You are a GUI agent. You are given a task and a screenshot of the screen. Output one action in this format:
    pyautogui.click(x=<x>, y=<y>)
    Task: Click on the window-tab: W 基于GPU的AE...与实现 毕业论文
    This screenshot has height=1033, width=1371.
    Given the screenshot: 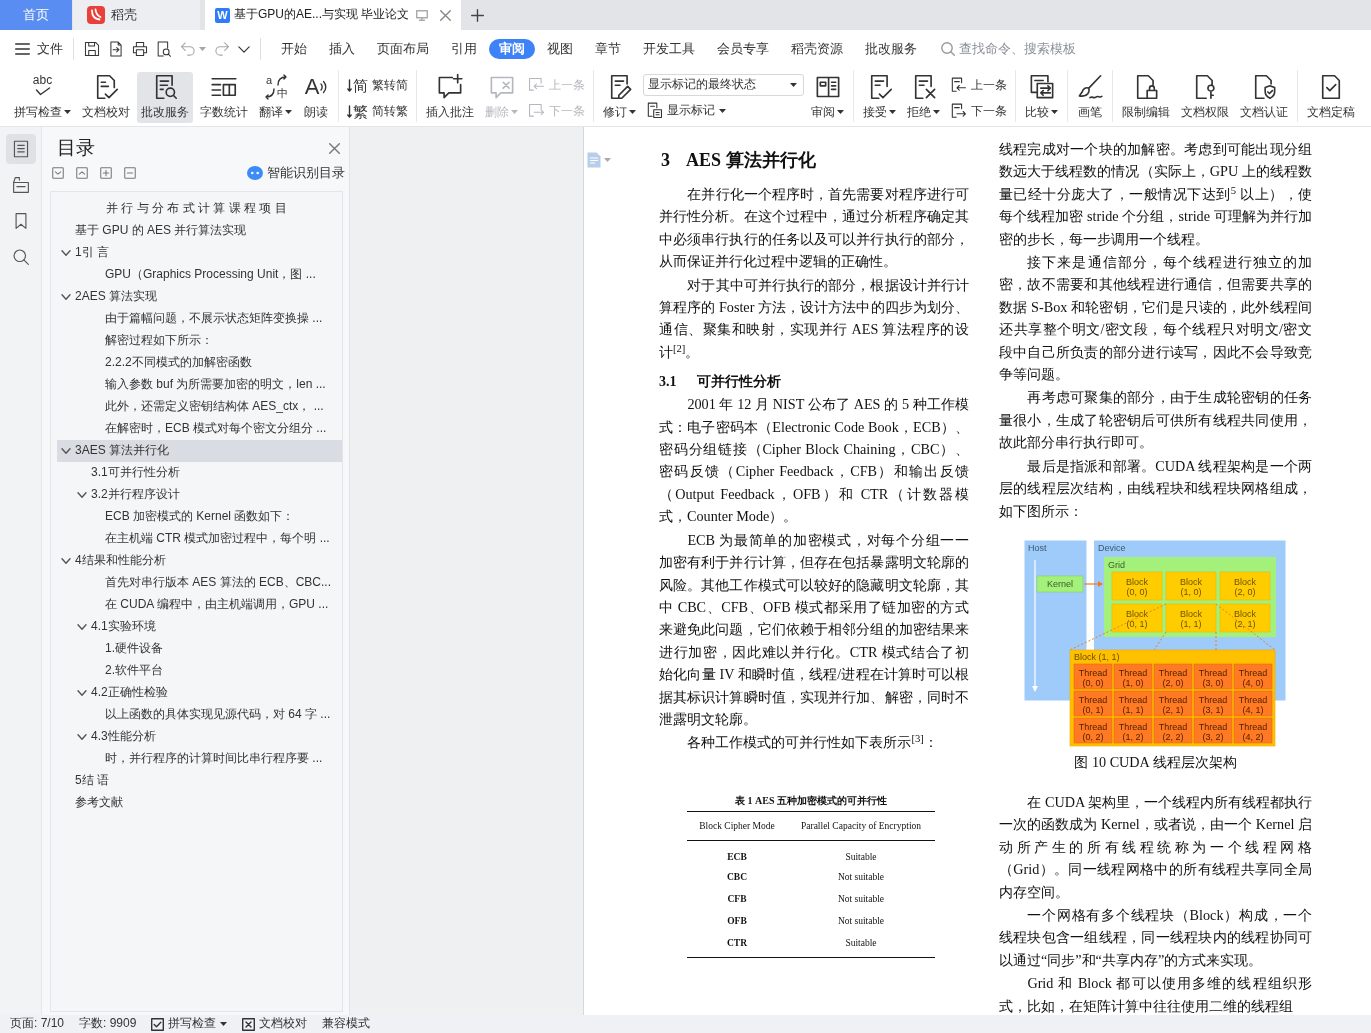 What is the action you would take?
    pyautogui.click(x=333, y=15)
    